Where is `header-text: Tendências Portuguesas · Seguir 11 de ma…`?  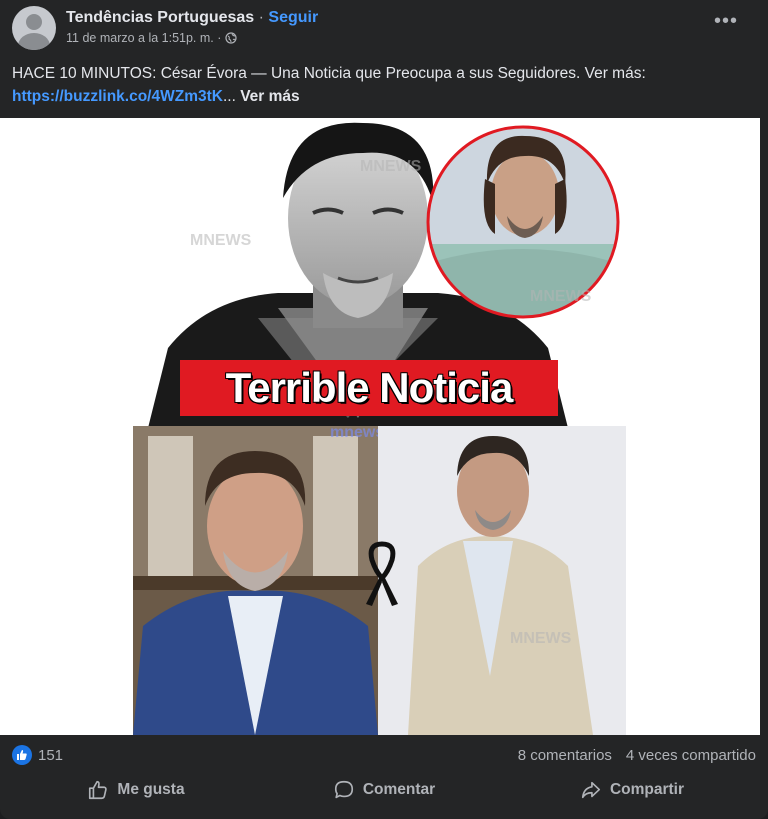 header-text: Tendências Portuguesas · Seguir 11 de ma… is located at coordinates (192, 26).